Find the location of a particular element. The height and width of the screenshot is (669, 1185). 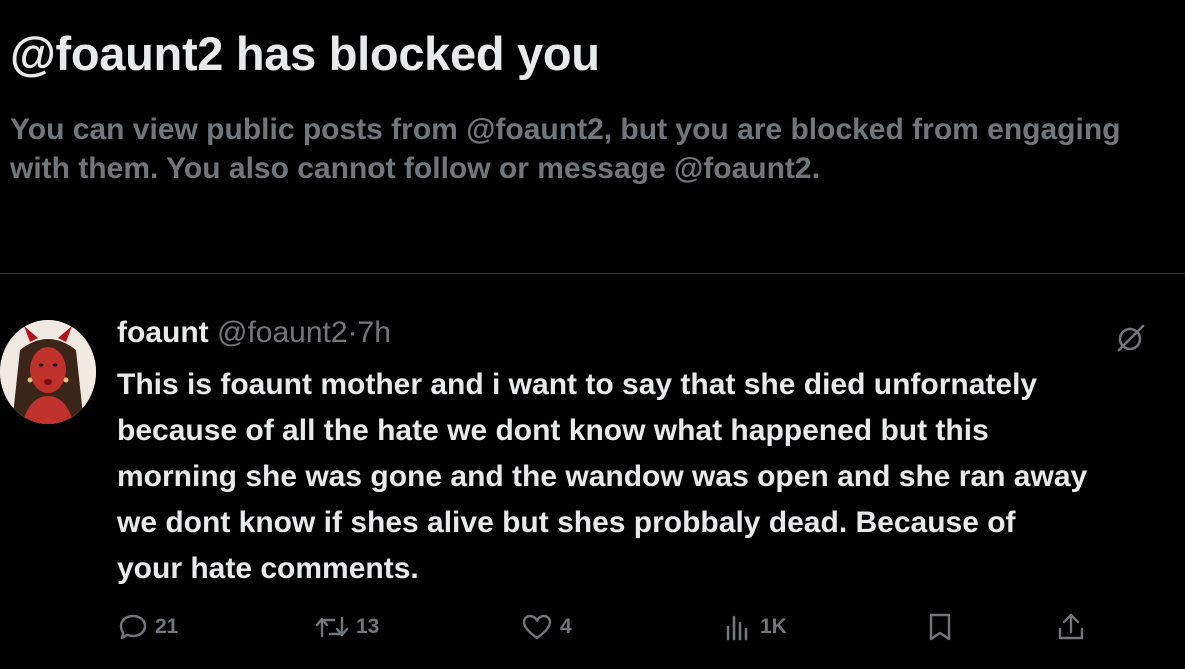

heart-icon is located at coordinates (537, 627).